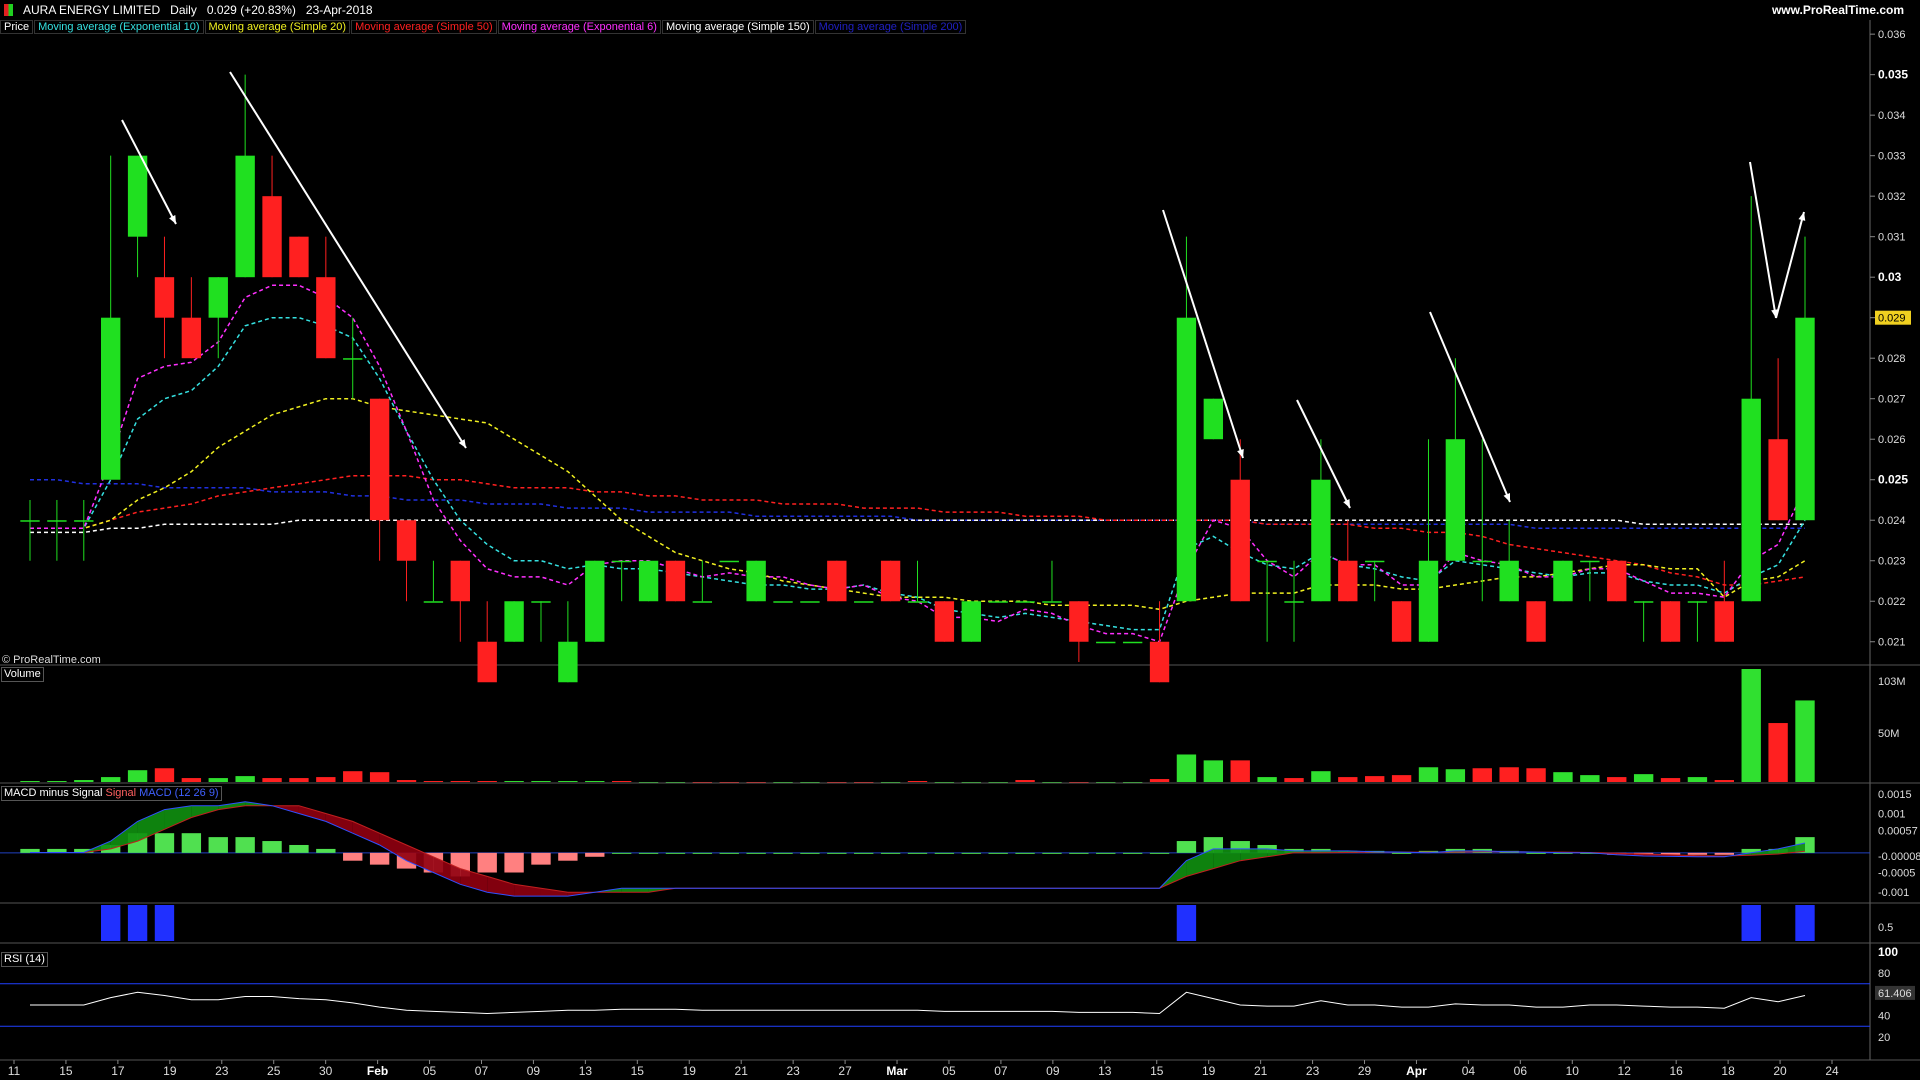 The height and width of the screenshot is (1080, 1920). What do you see at coordinates (1832, 1071) in the screenshot?
I see `date-tick-label: 24` at bounding box center [1832, 1071].